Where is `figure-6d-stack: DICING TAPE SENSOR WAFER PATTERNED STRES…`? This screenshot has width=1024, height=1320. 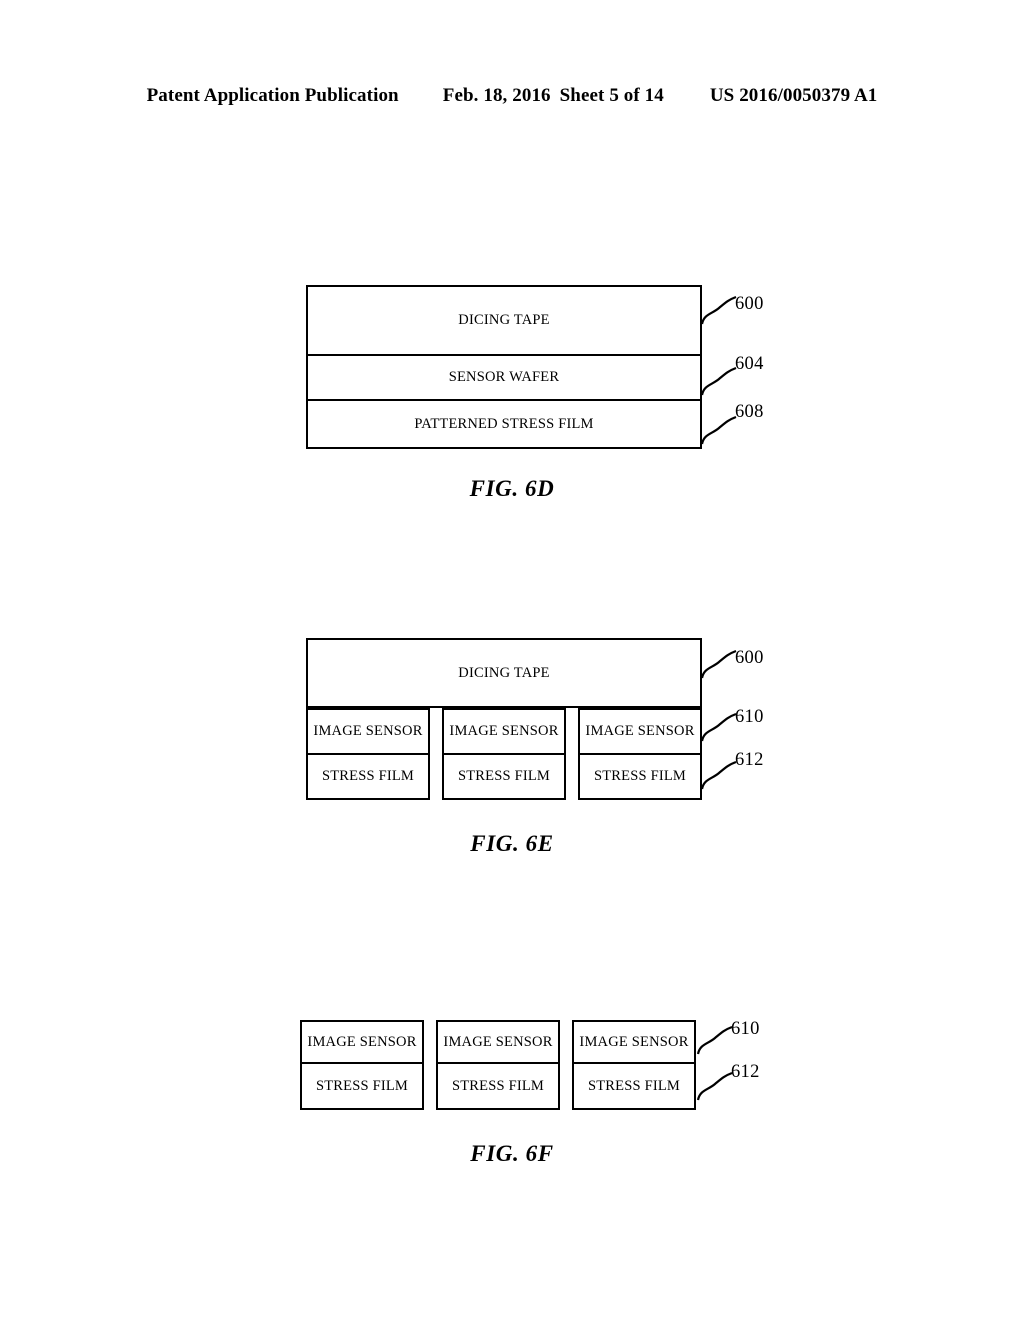
figure-6d-stack: DICING TAPE SENSOR WAFER PATTERNED STRES… is located at coordinates (504, 367).